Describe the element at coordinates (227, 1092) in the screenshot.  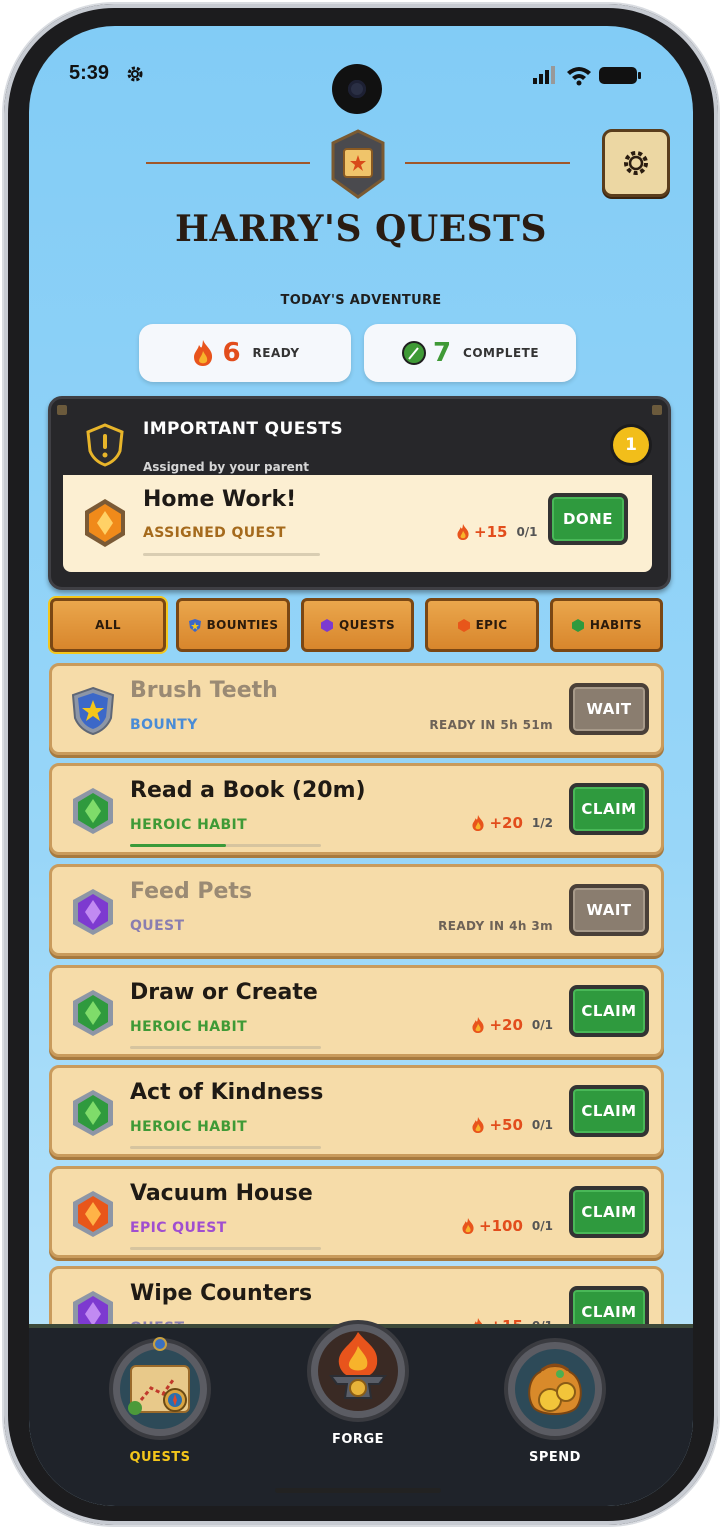
I see `quest-name: Act of Kindness` at that location.